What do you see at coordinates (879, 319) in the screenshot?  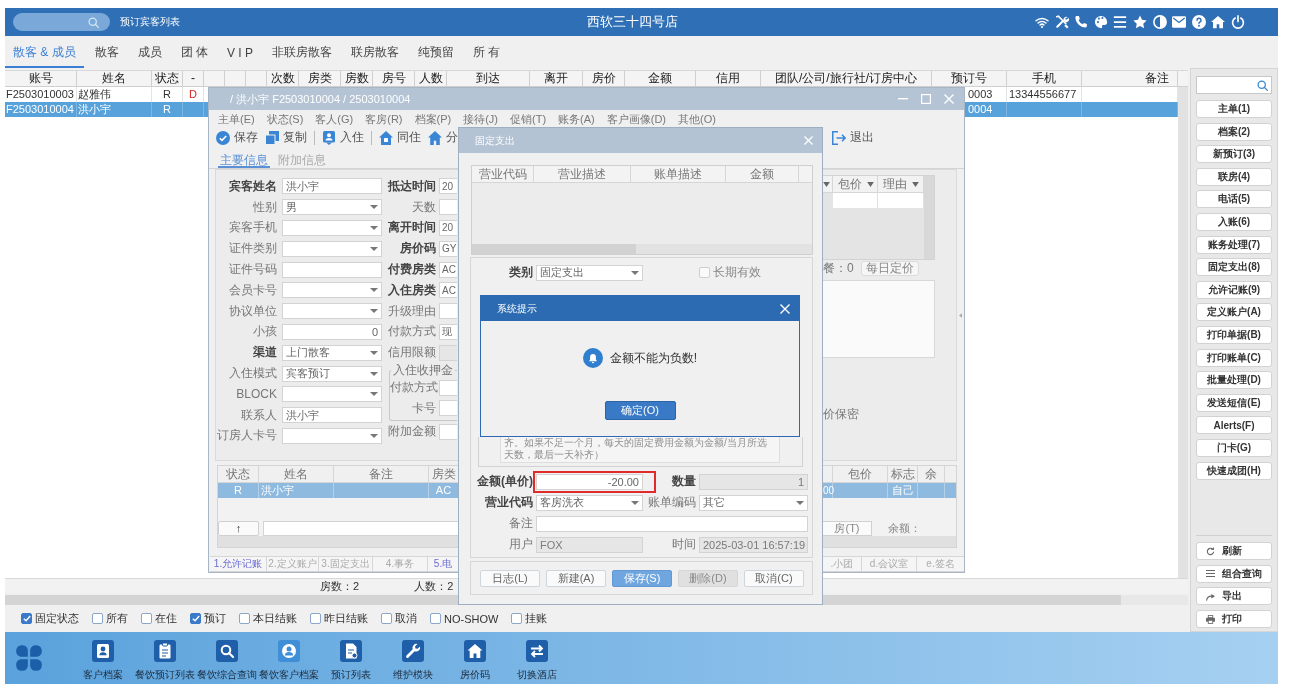 I see `text-area` at bounding box center [879, 319].